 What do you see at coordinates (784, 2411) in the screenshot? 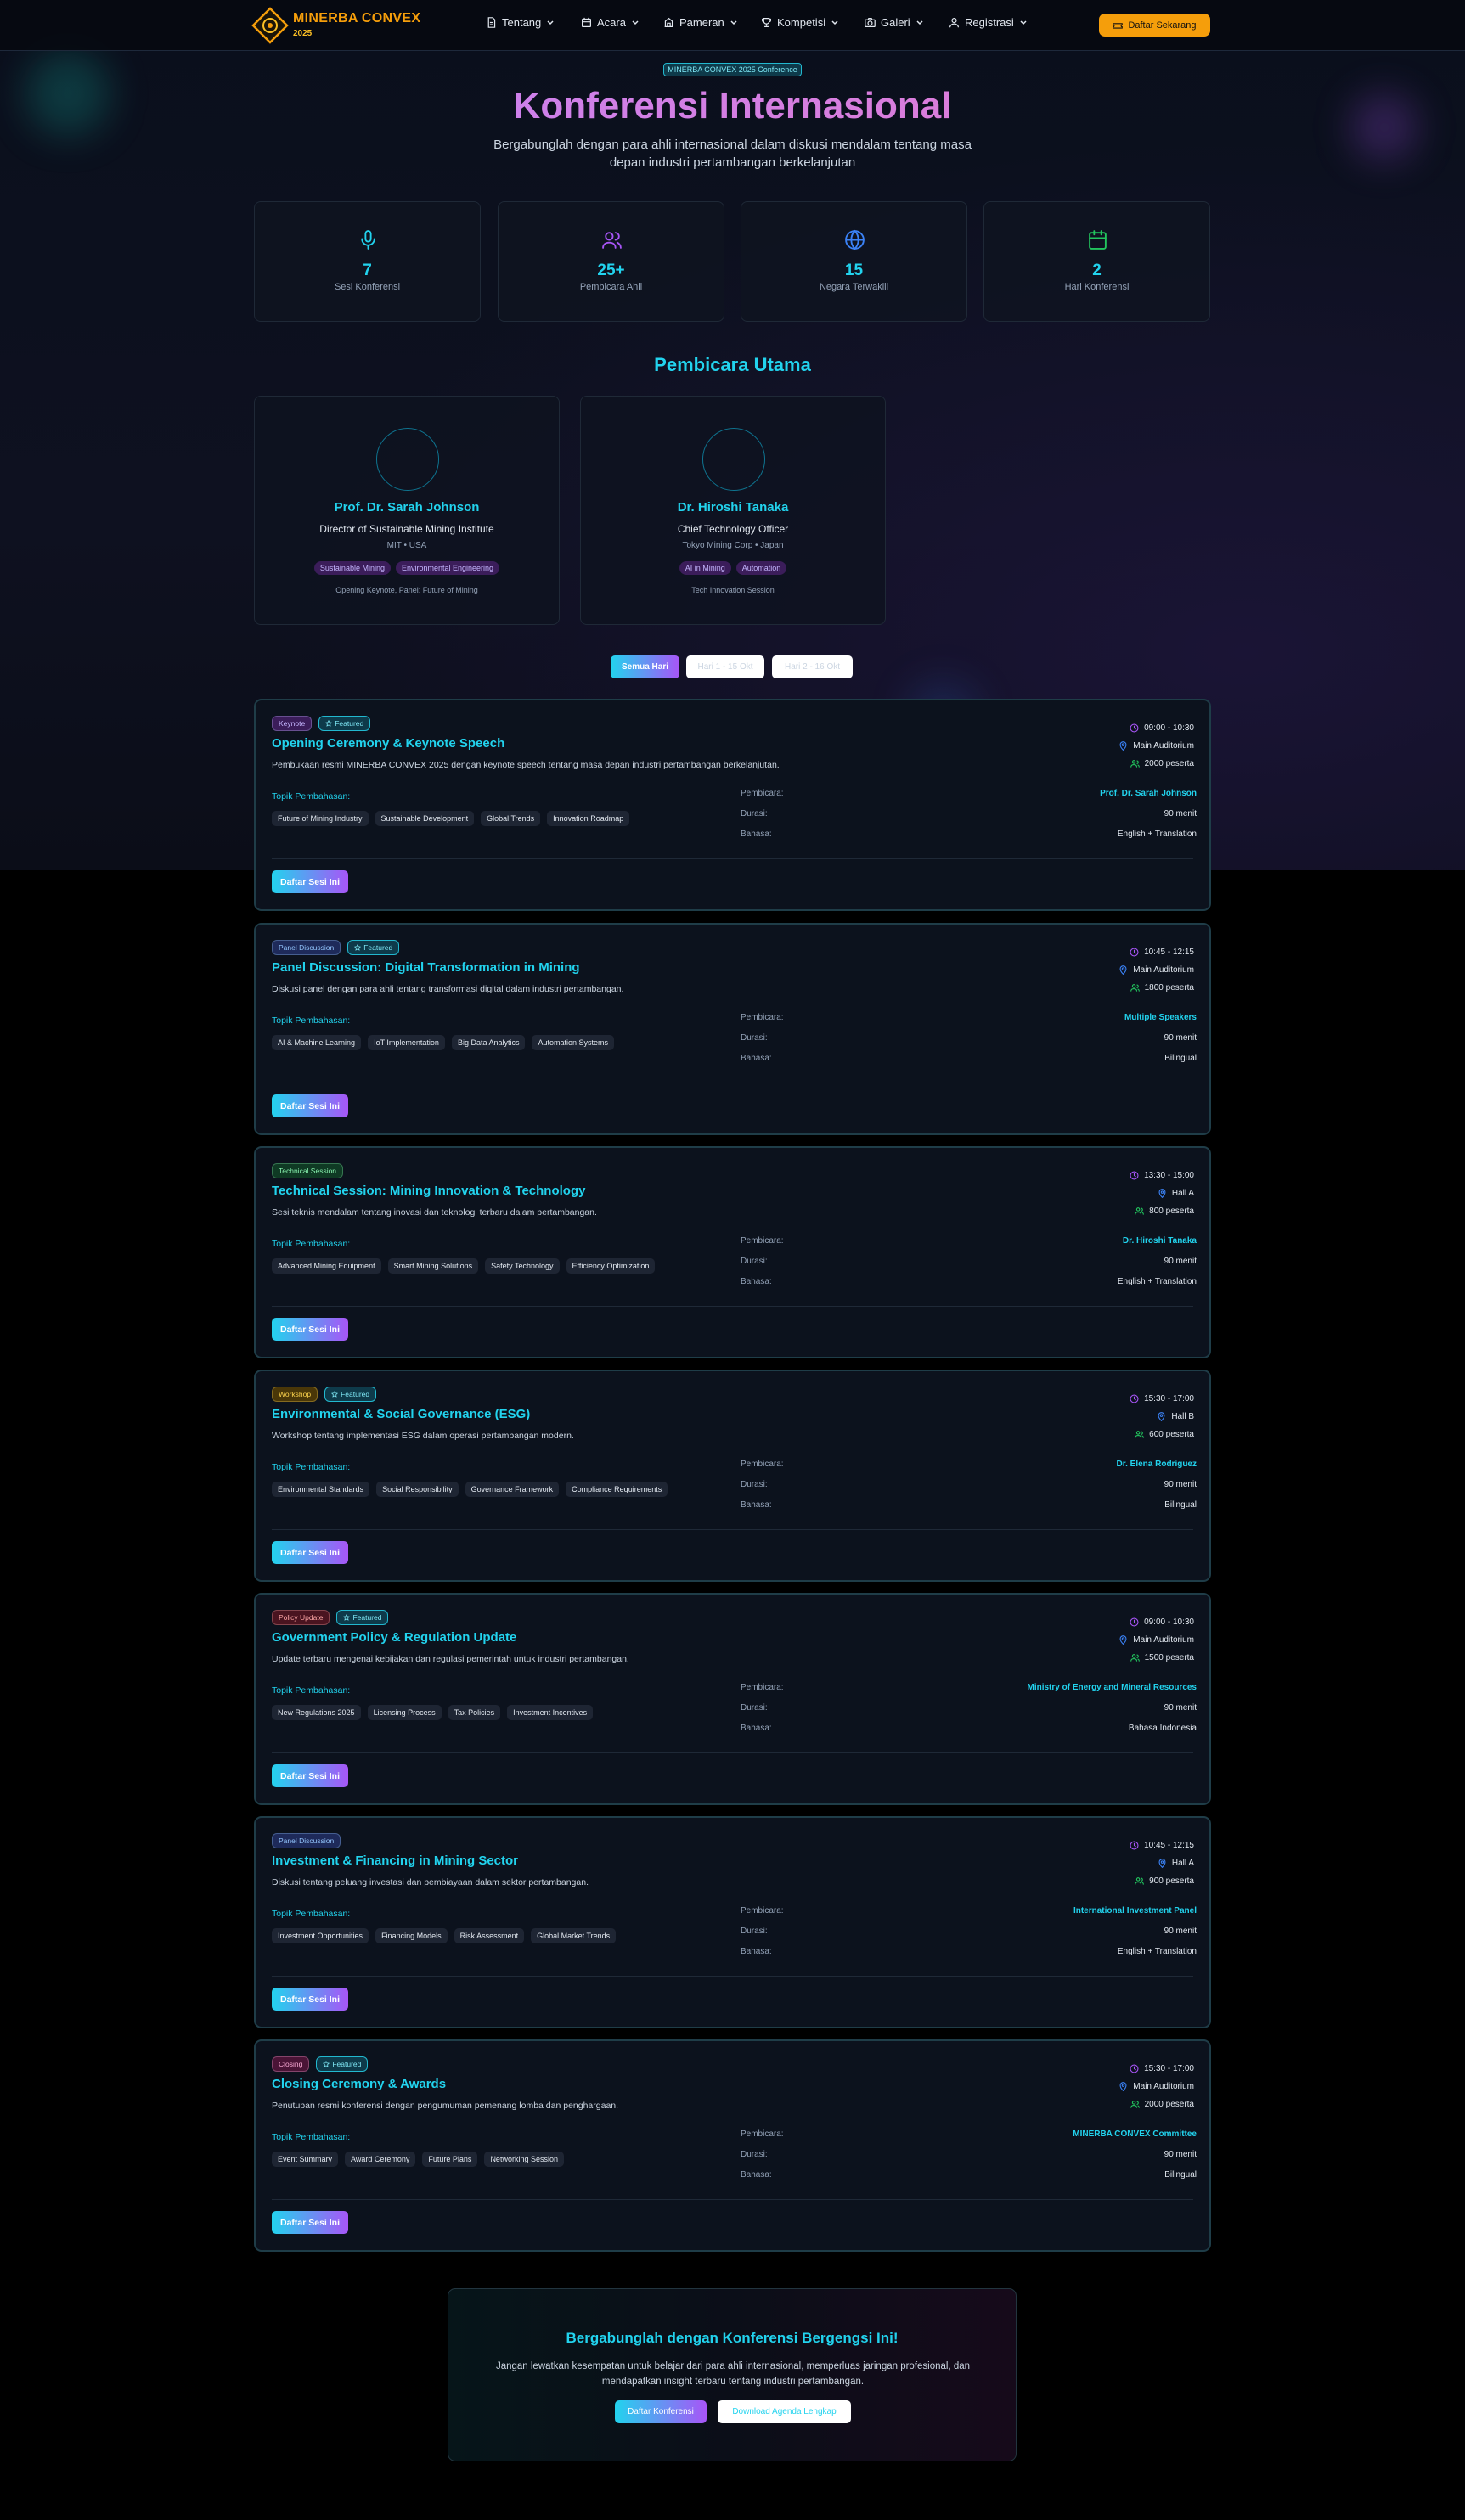
I see `download-agenda-button: Download Agenda Lengkap` at bounding box center [784, 2411].